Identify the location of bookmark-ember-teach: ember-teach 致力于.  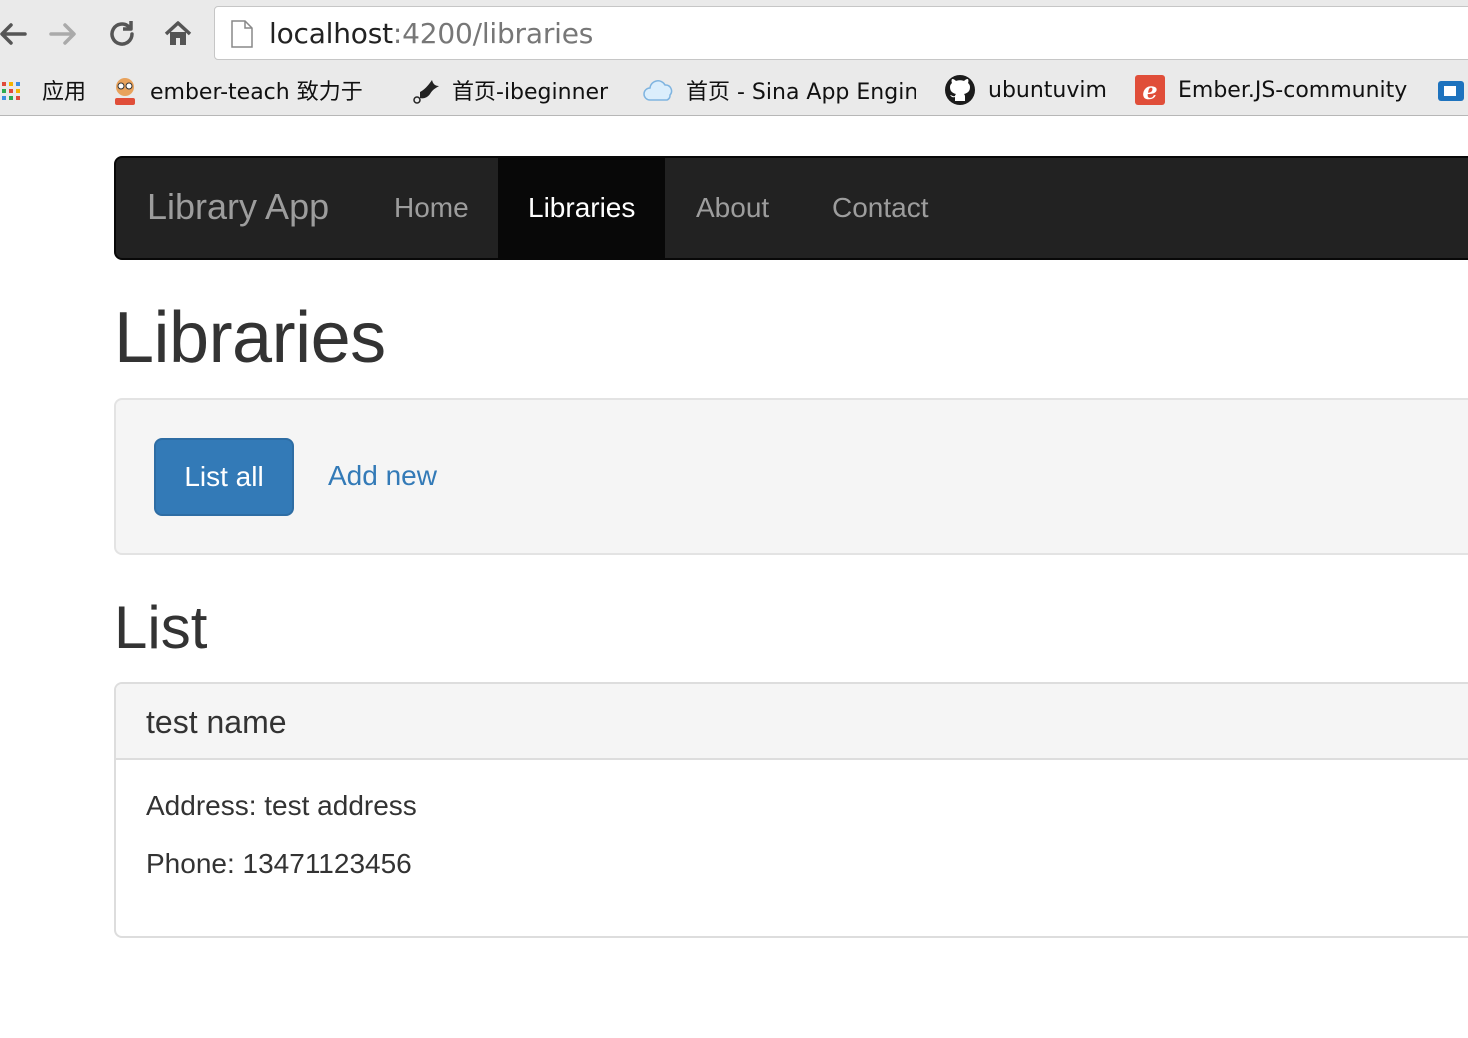
(244, 90).